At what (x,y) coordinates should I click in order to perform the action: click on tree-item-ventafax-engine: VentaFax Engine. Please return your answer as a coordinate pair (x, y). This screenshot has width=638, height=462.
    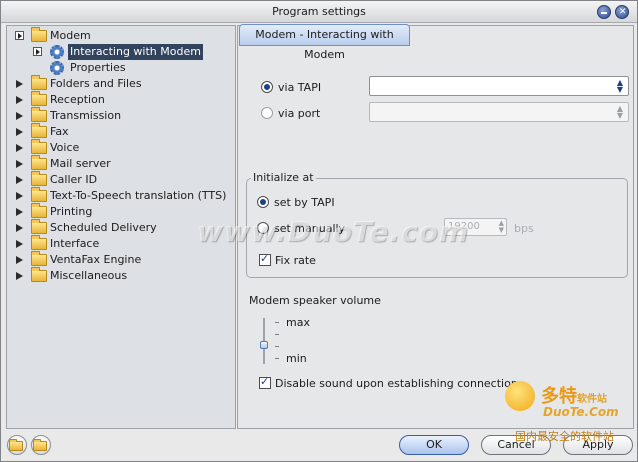
    Looking at the image, I should click on (121, 259).